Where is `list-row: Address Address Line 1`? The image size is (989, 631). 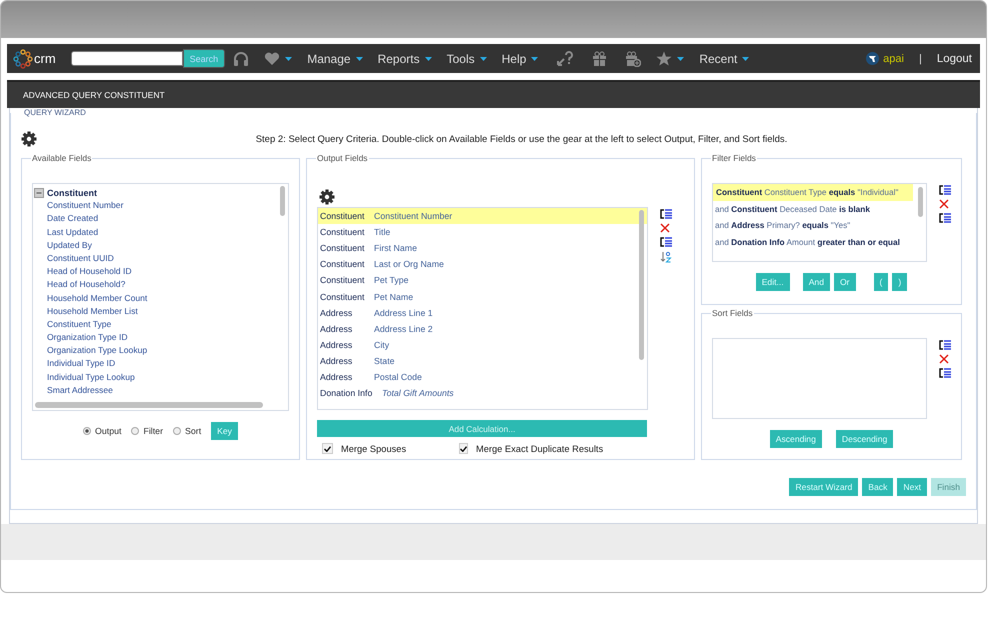
list-row: Address Address Line 1 is located at coordinates (482, 312).